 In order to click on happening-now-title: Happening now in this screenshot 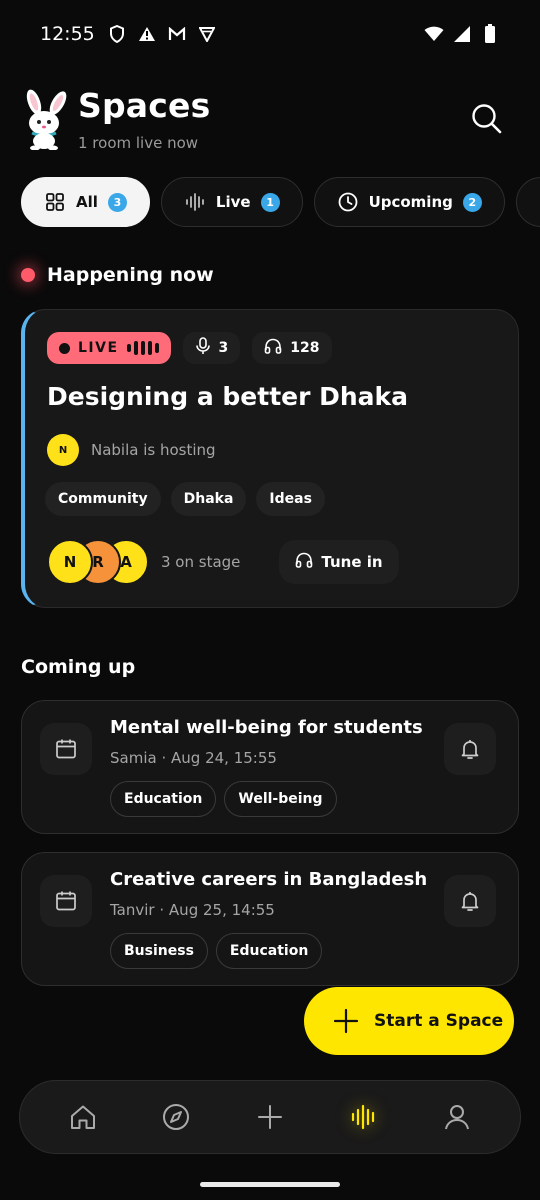, I will do `click(130, 275)`.